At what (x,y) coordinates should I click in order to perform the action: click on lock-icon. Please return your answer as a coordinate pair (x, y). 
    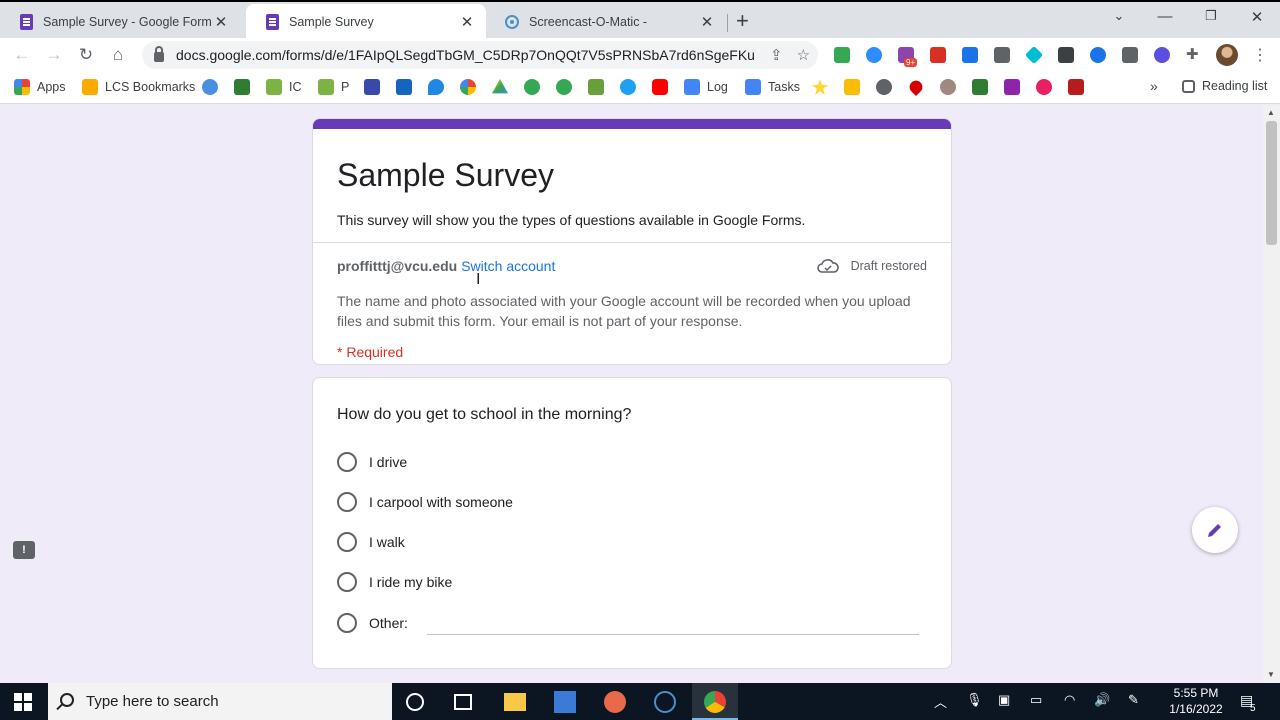
    Looking at the image, I should click on (159, 54).